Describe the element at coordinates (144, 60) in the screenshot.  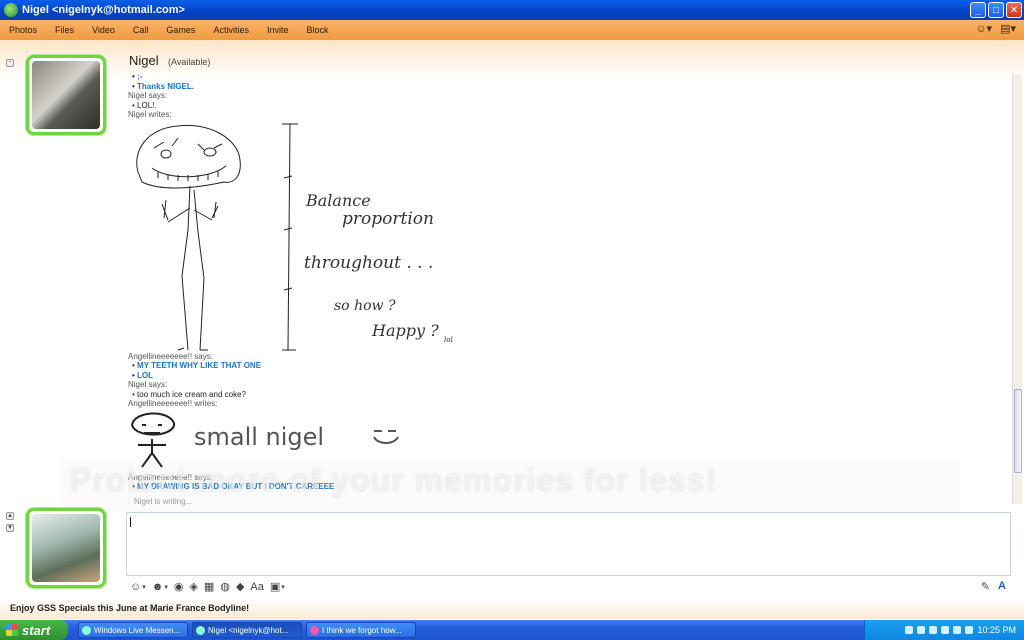
I see `contact-name: Nigel` at that location.